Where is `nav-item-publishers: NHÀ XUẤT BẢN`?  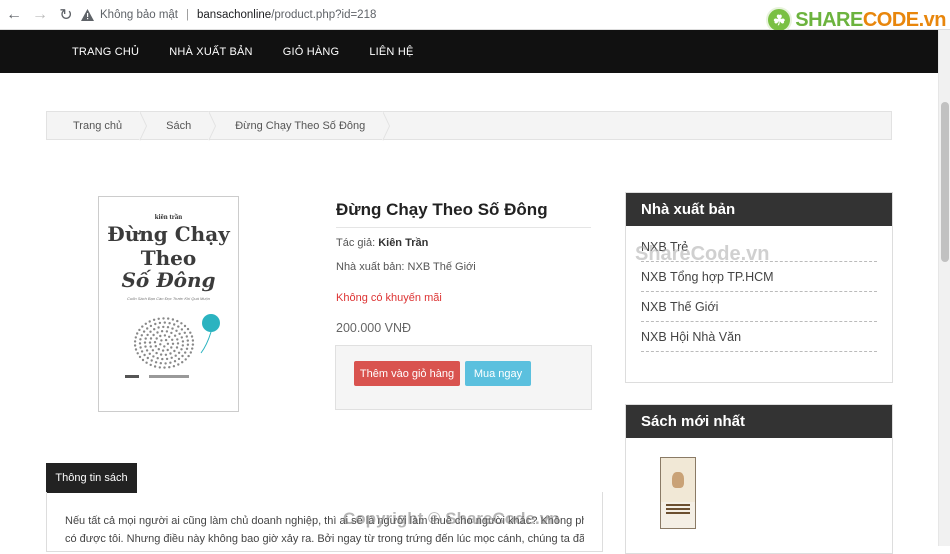
nav-item-publishers: NHÀ XUẤT BẢN is located at coordinates (211, 52).